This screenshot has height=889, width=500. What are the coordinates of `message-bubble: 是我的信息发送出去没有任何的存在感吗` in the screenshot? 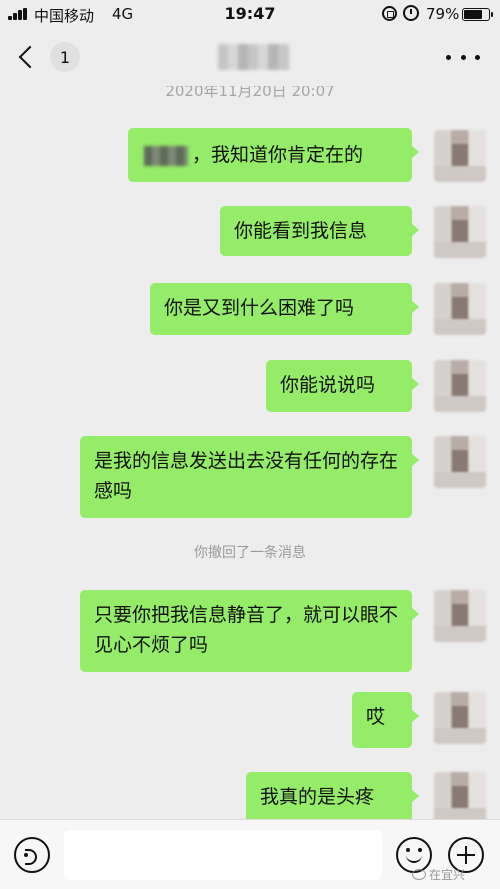 It's located at (249, 477).